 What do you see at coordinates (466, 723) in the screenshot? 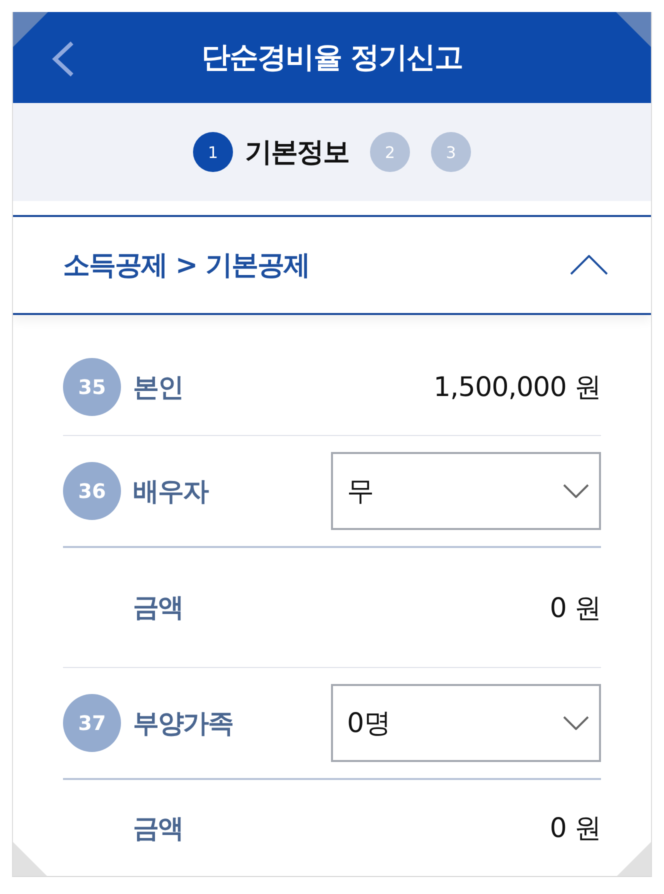
I see `dropdown-field: 0명` at bounding box center [466, 723].